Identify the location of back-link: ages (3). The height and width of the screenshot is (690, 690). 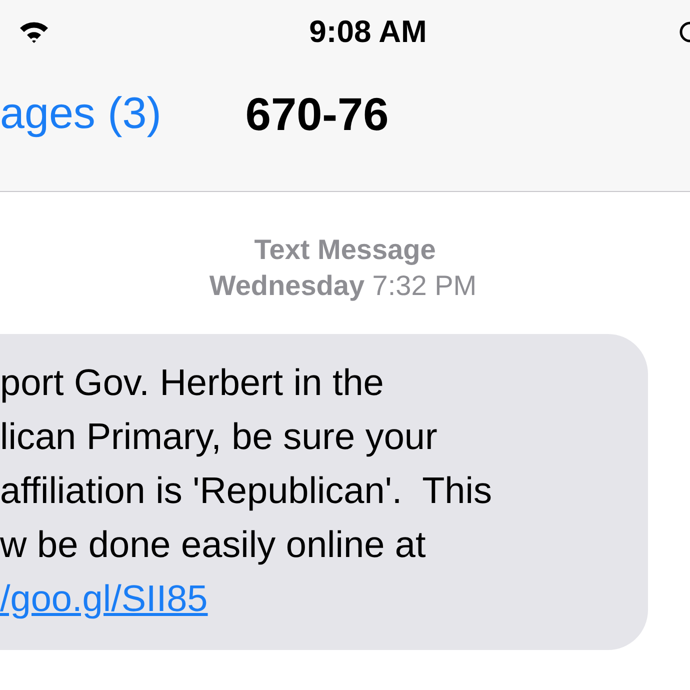
(81, 114).